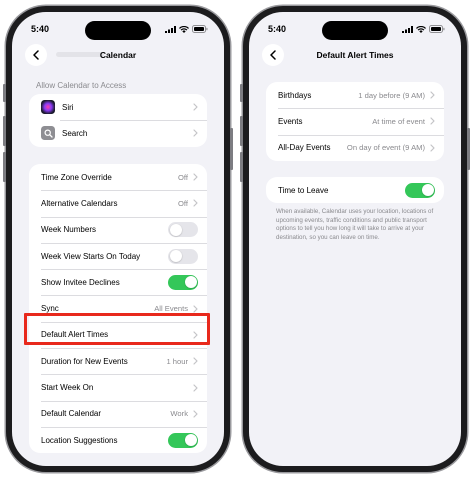  Describe the element at coordinates (303, 190) in the screenshot. I see `row-label: Time to Leave` at that location.